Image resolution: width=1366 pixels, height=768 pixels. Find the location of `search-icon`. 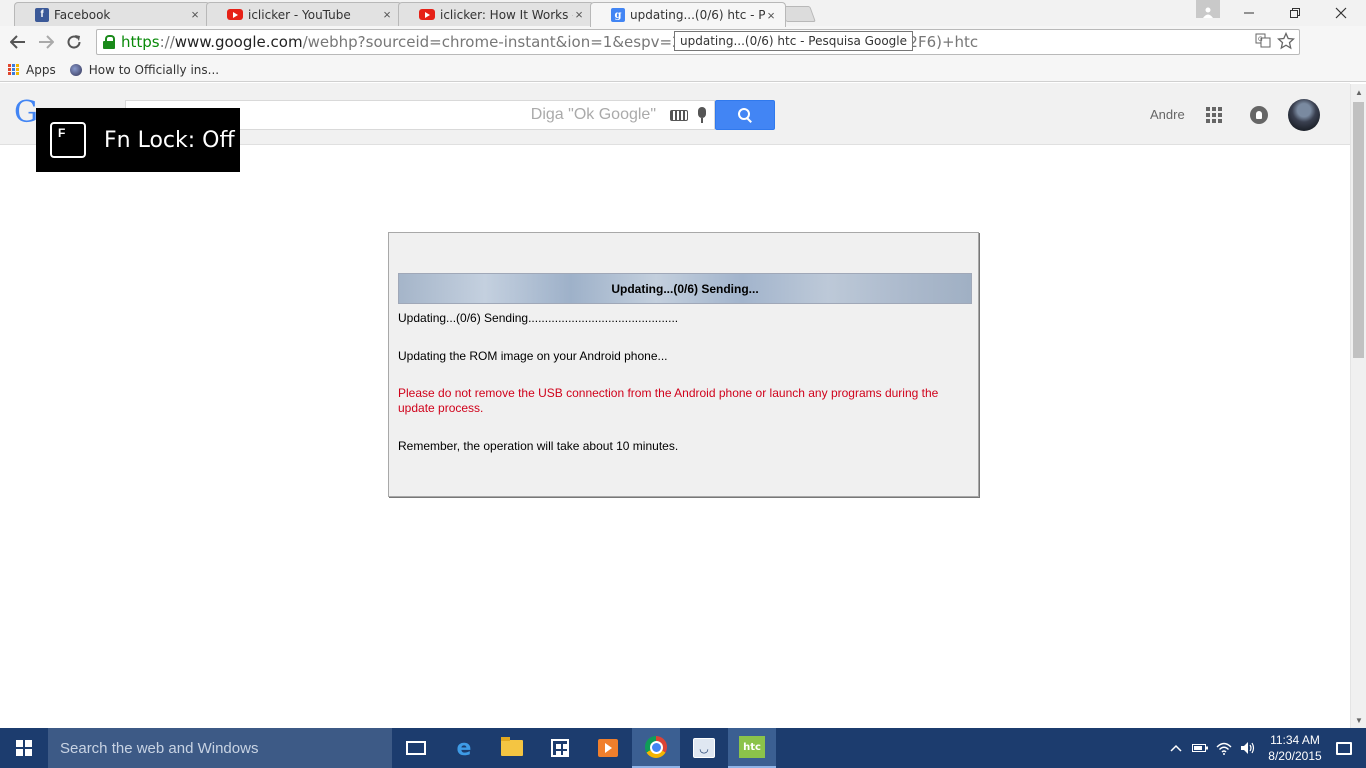

search-icon is located at coordinates (745, 115).